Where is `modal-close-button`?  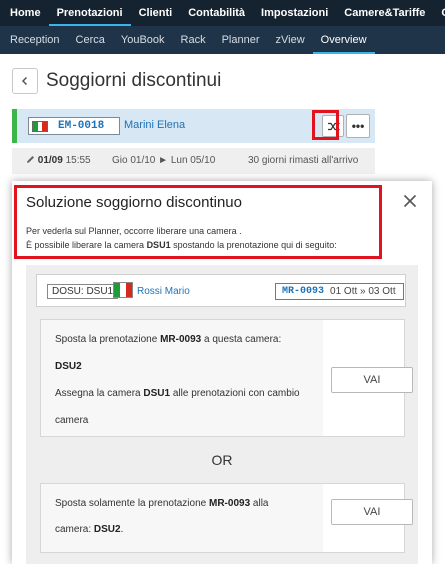 modal-close-button is located at coordinates (410, 201).